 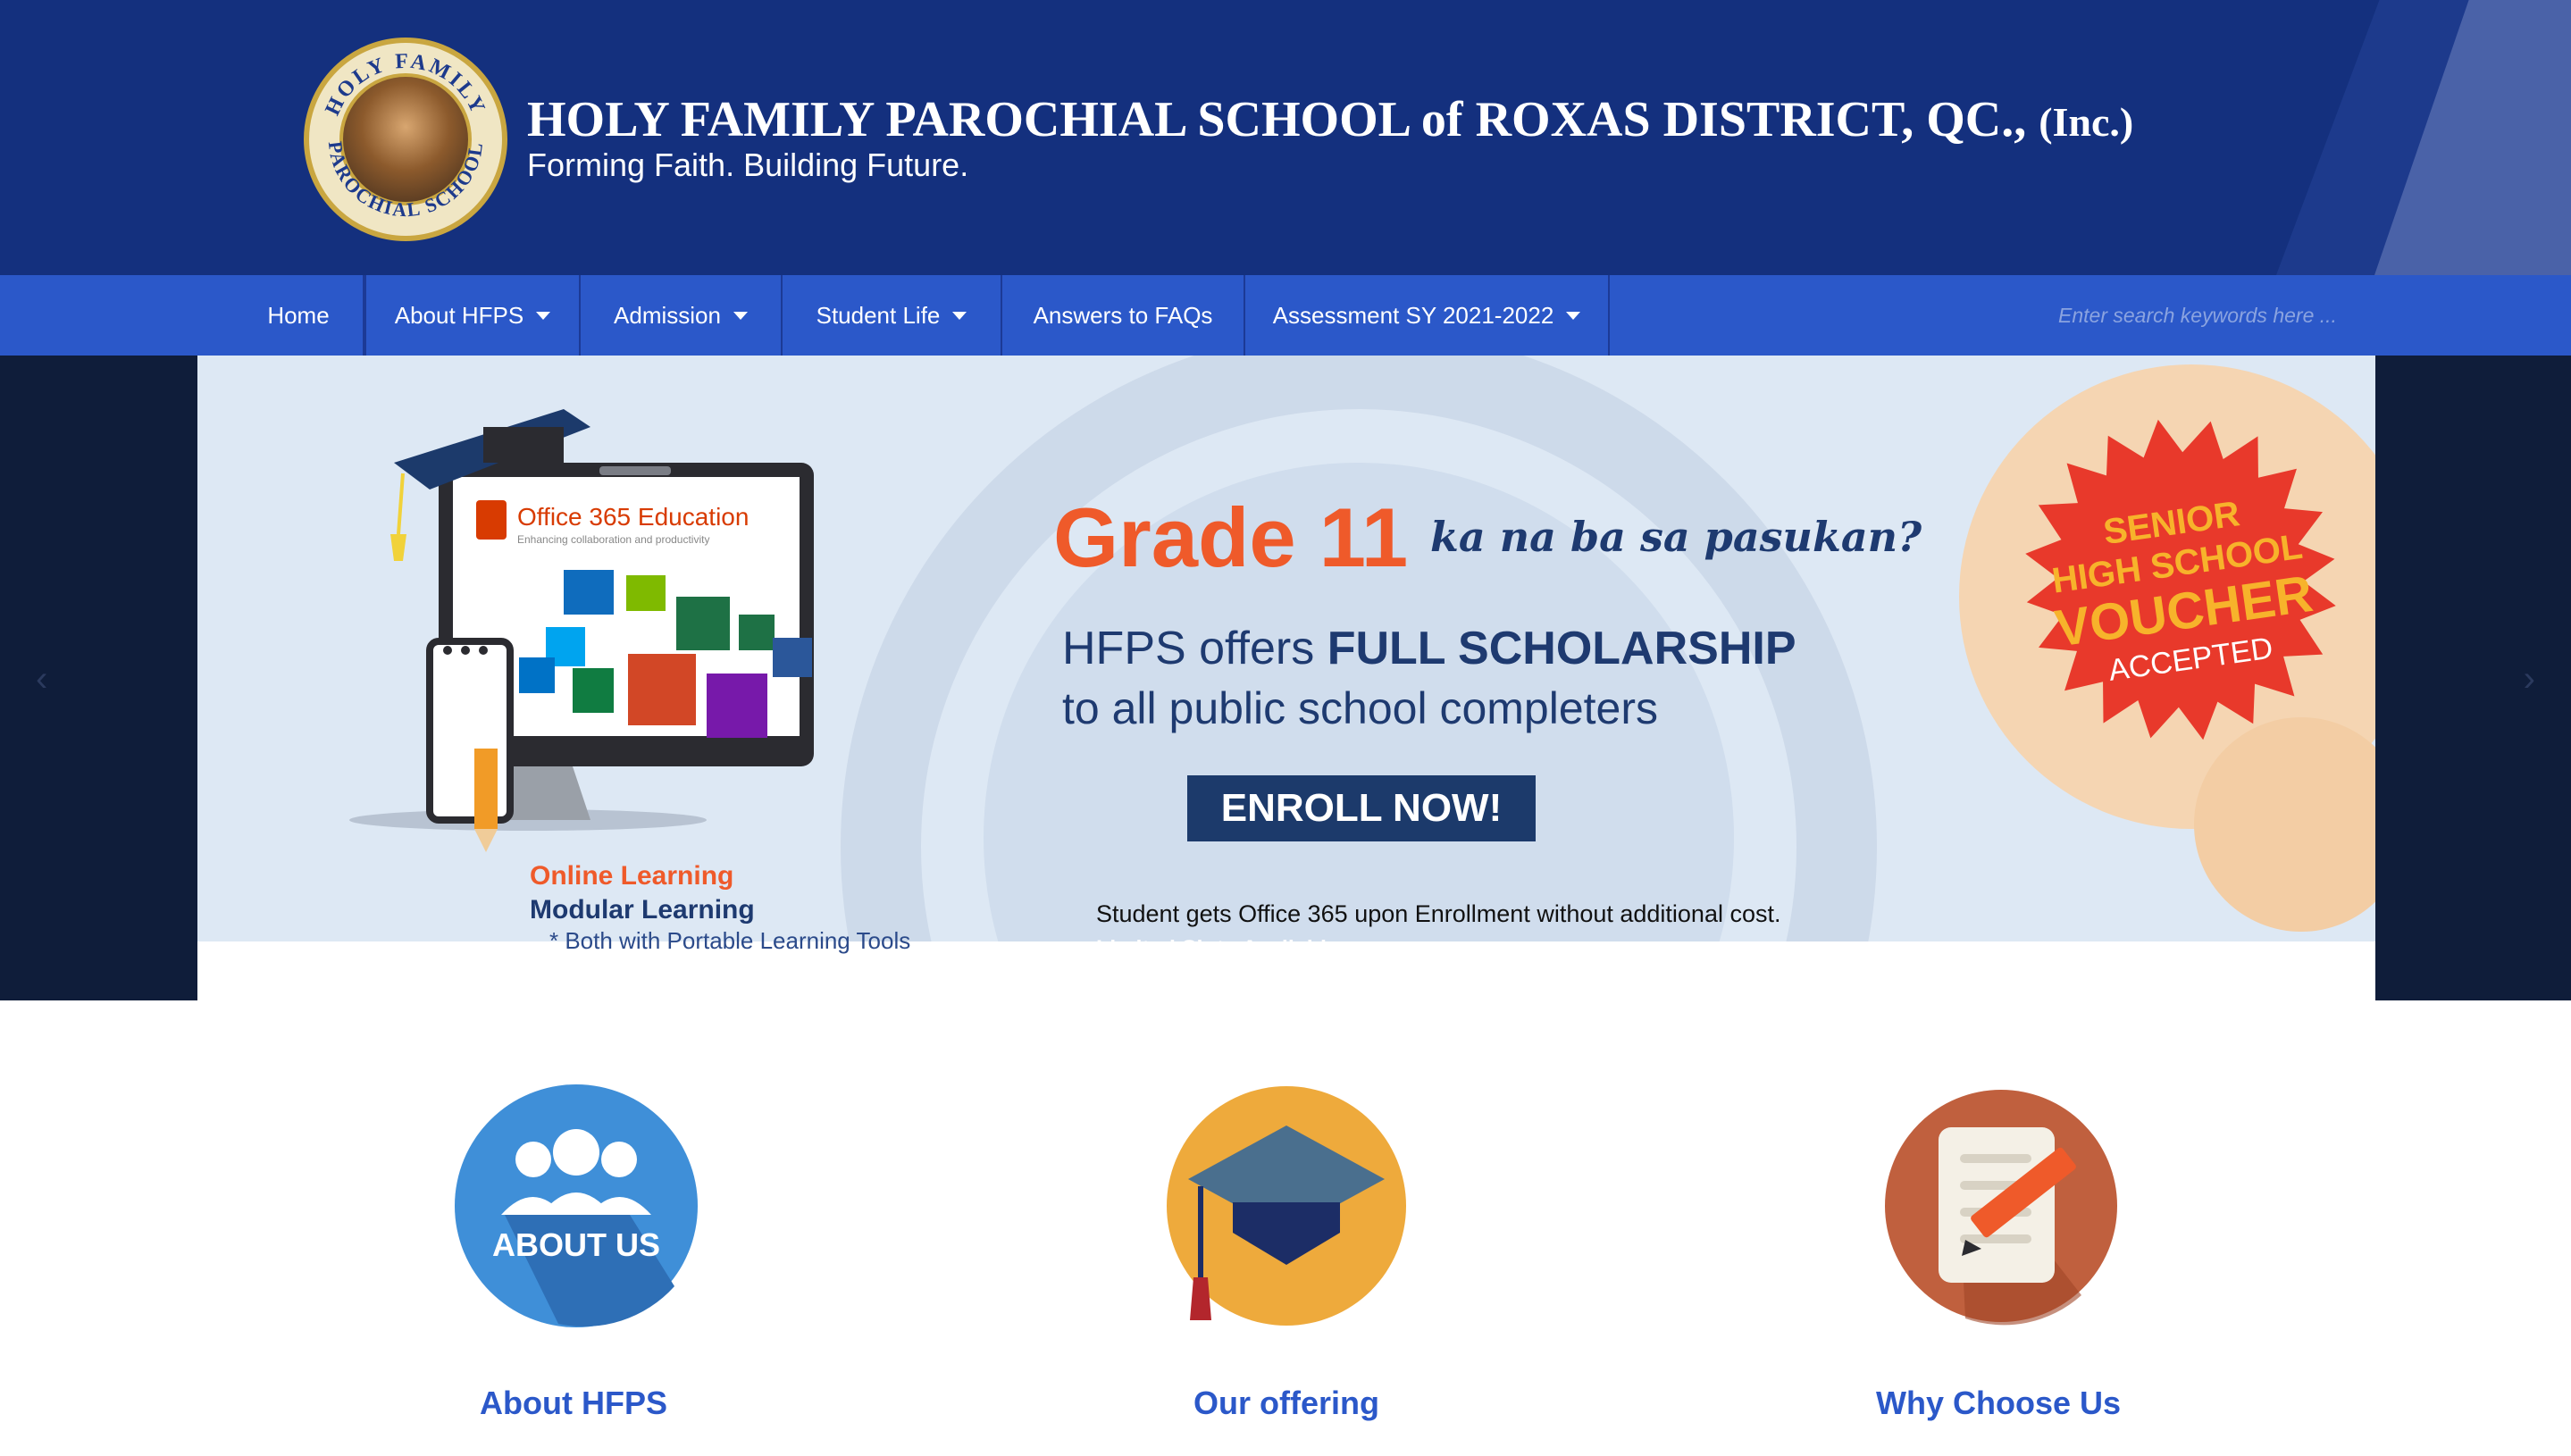 I want to click on nav-about-hfps: About HFPS, so click(x=472, y=315).